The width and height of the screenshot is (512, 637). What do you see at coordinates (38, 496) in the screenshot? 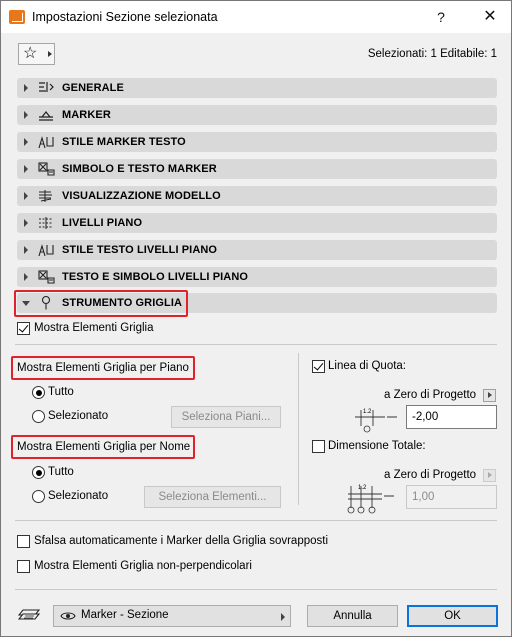
I see `by-name-selected-radio` at bounding box center [38, 496].